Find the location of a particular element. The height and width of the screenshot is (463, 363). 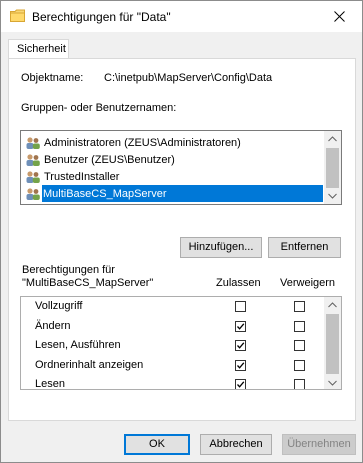

permission-row: Lesen is located at coordinates (173, 382).